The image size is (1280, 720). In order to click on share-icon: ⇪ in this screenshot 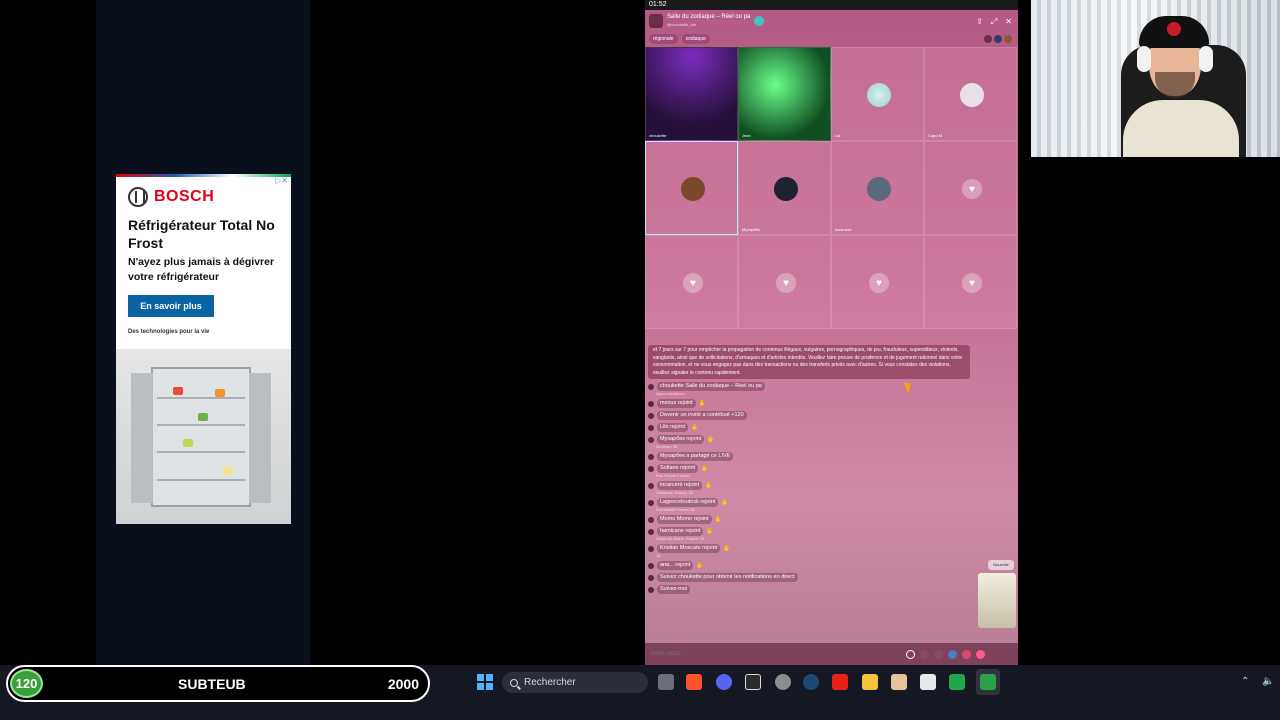, I will do `click(979, 22)`.